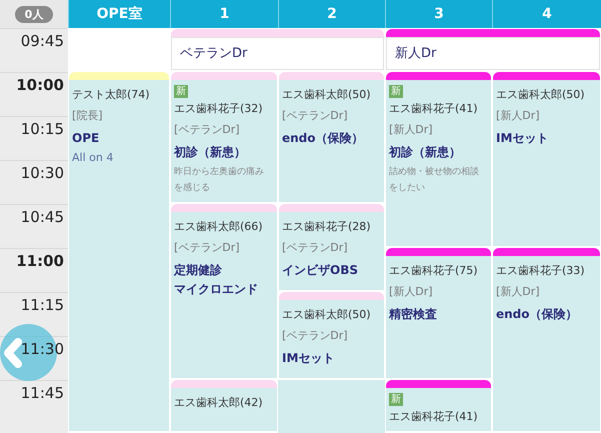 The width and height of the screenshot is (601, 433). What do you see at coordinates (277, 53) in the screenshot?
I see `doctor-block: ベテランDr` at bounding box center [277, 53].